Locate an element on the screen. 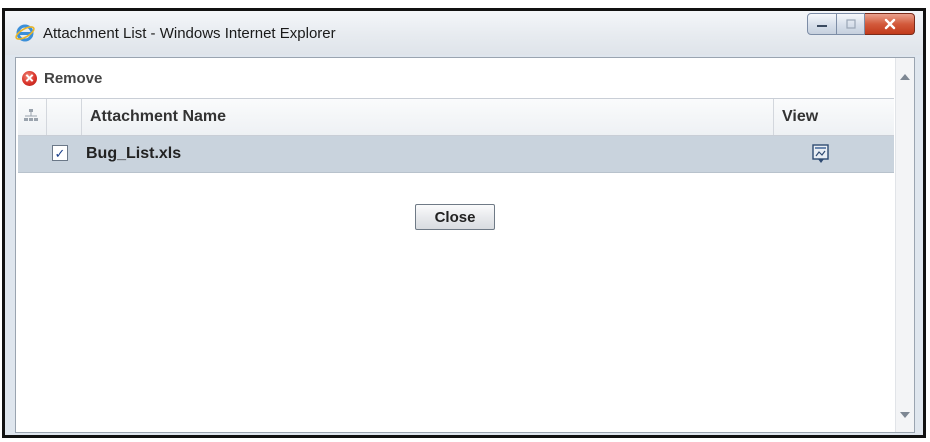 The height and width of the screenshot is (442, 930). tree-icon is located at coordinates (31, 115).